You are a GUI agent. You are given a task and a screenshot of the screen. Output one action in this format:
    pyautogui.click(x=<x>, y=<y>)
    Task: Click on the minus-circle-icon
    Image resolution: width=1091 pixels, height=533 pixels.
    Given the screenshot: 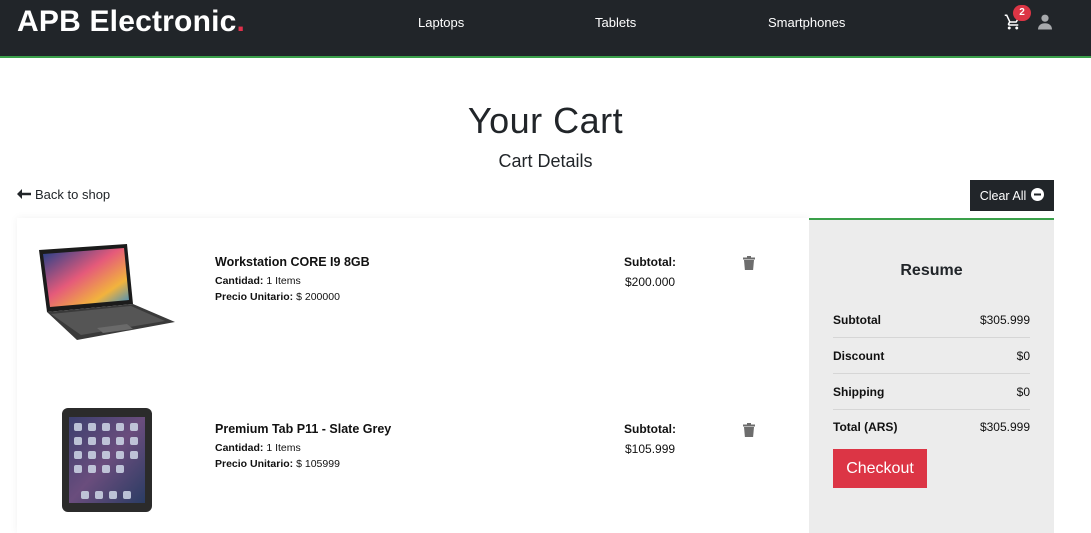 What is the action you would take?
    pyautogui.click(x=1038, y=195)
    